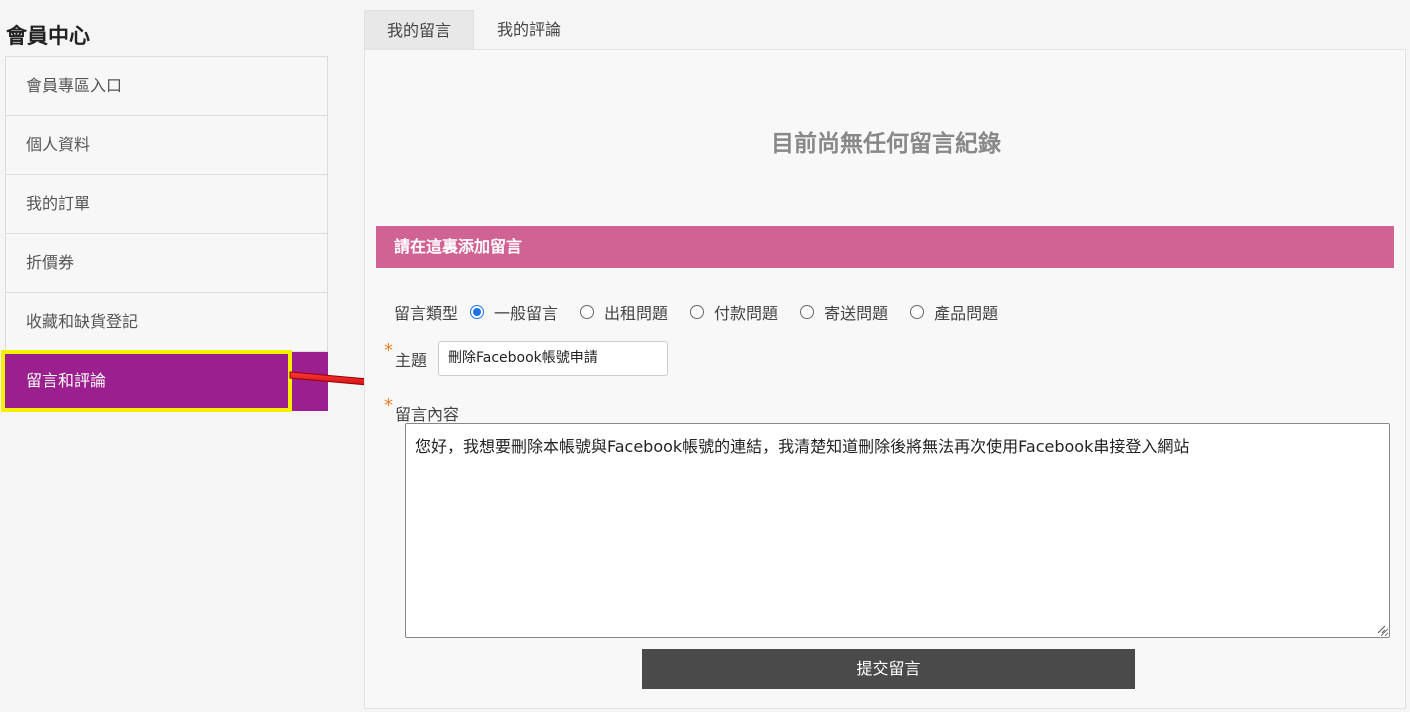 This screenshot has height=712, width=1410. I want to click on message-type-group: 留言類型 一般留言 出租問題 付款問題 寄送問題 產品問題, so click(707, 312).